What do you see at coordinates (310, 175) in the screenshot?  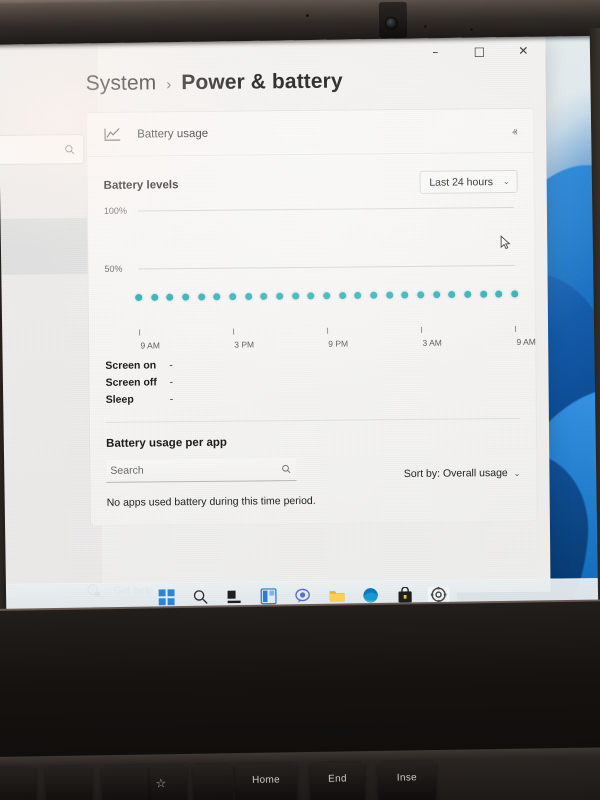 I see `battery-levels-row: Battery levels Last 24 hours ⌄` at bounding box center [310, 175].